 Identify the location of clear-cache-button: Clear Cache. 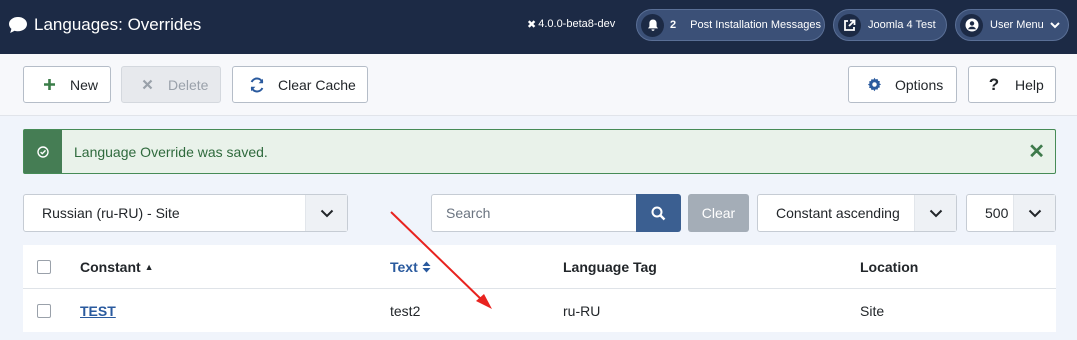
(300, 84).